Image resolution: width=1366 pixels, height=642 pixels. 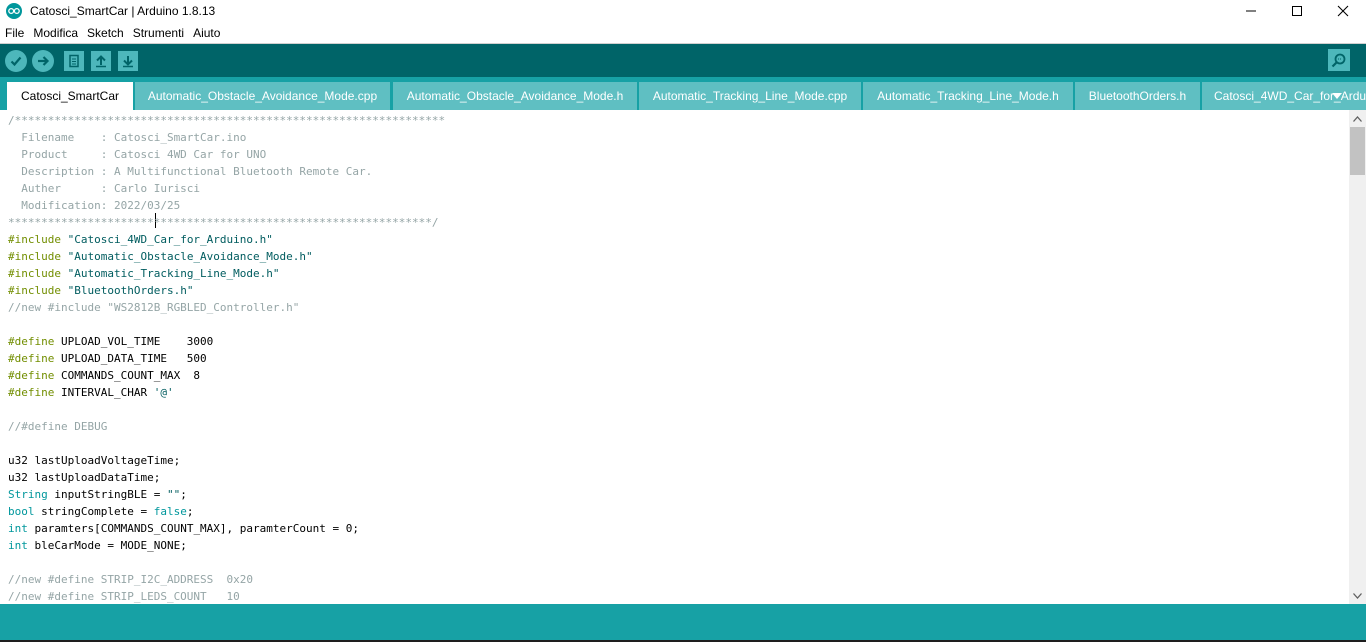 I want to click on tab-obstacle-avoidance-cpp: Automatic_Obstacle_Avoidance_Mode.cpp, so click(x=262, y=96).